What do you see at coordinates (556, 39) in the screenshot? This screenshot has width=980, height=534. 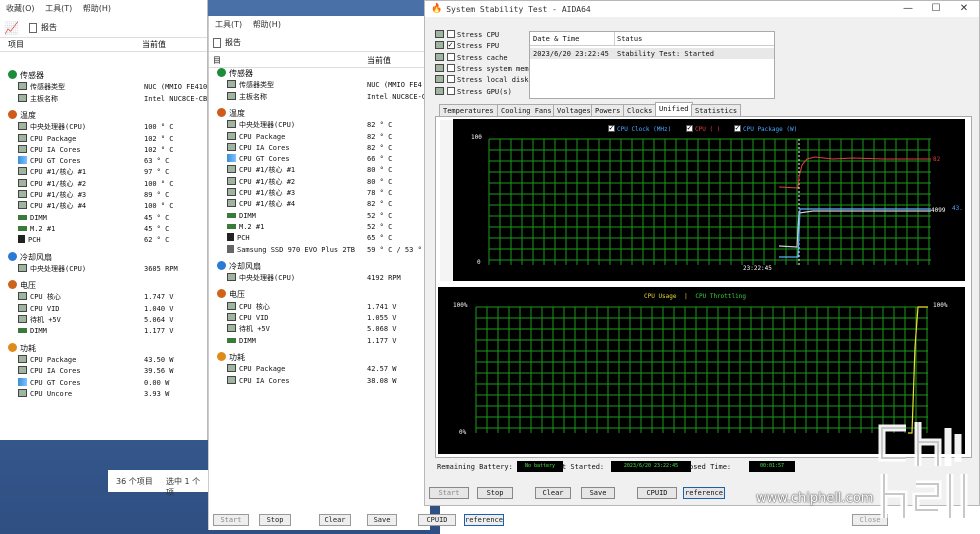 I see `log-col-time: Date & Time` at bounding box center [556, 39].